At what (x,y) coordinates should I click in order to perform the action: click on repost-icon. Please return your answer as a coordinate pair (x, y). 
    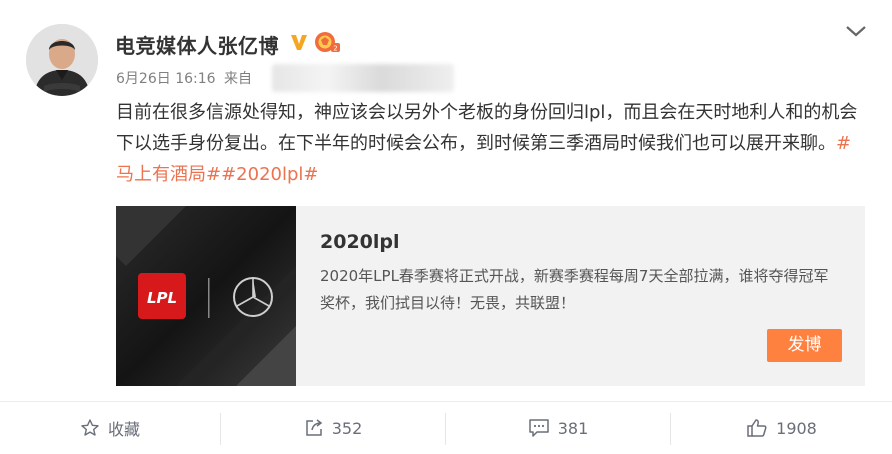
    Looking at the image, I should click on (313, 427).